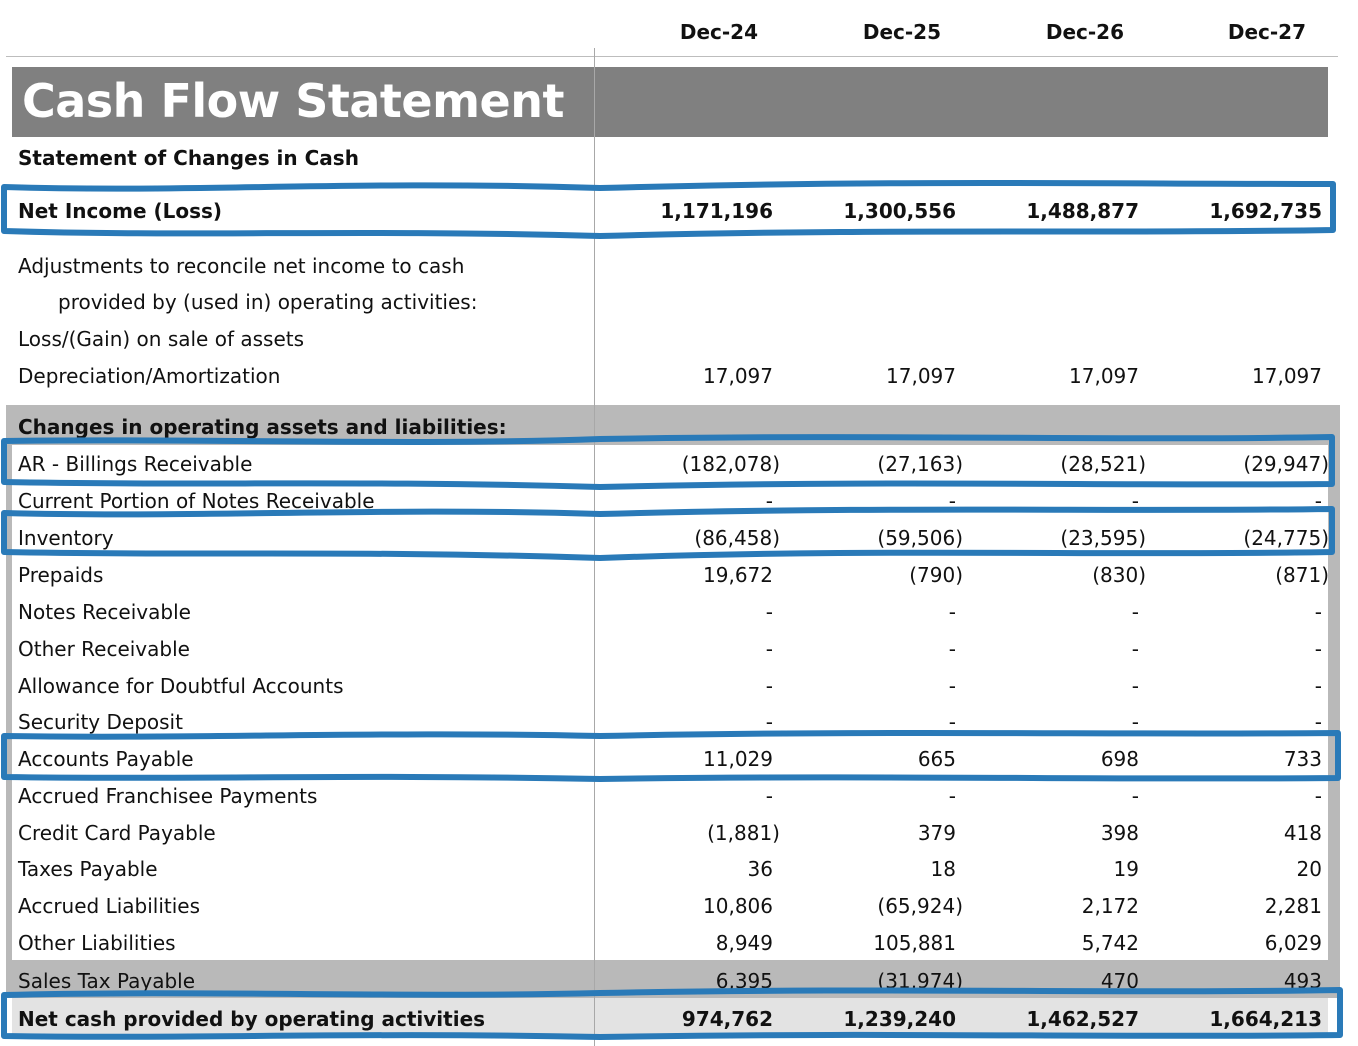 The image size is (1358, 1046). I want to click on row-label: AR - Billings Receivable, so click(135, 464).